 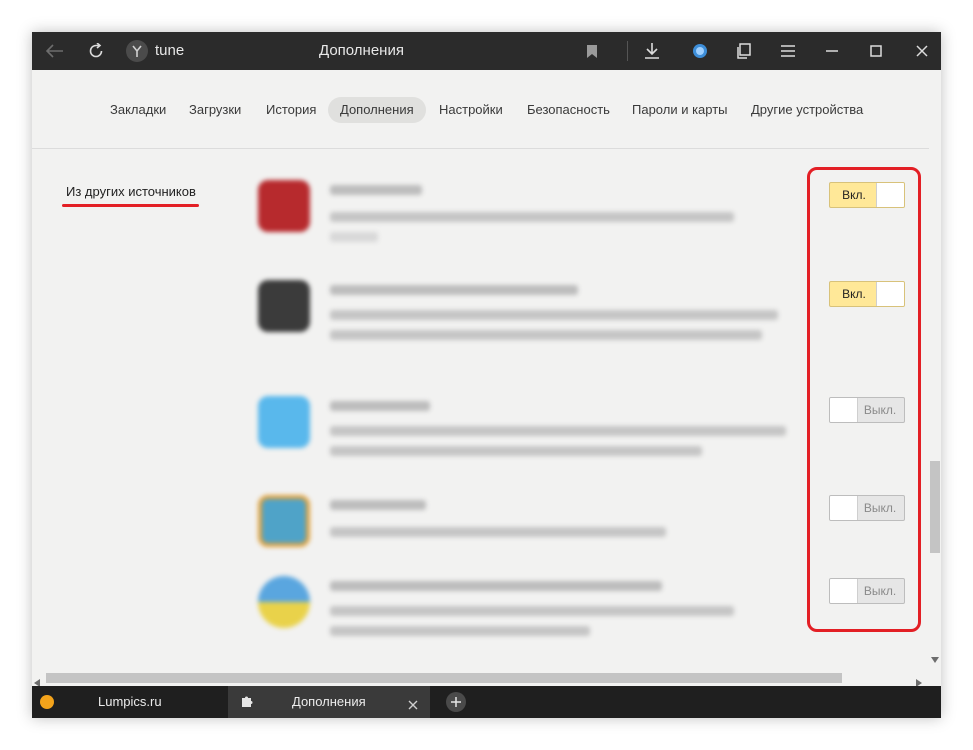 I want to click on nav-item-extensions: Дополнения, so click(x=377, y=110).